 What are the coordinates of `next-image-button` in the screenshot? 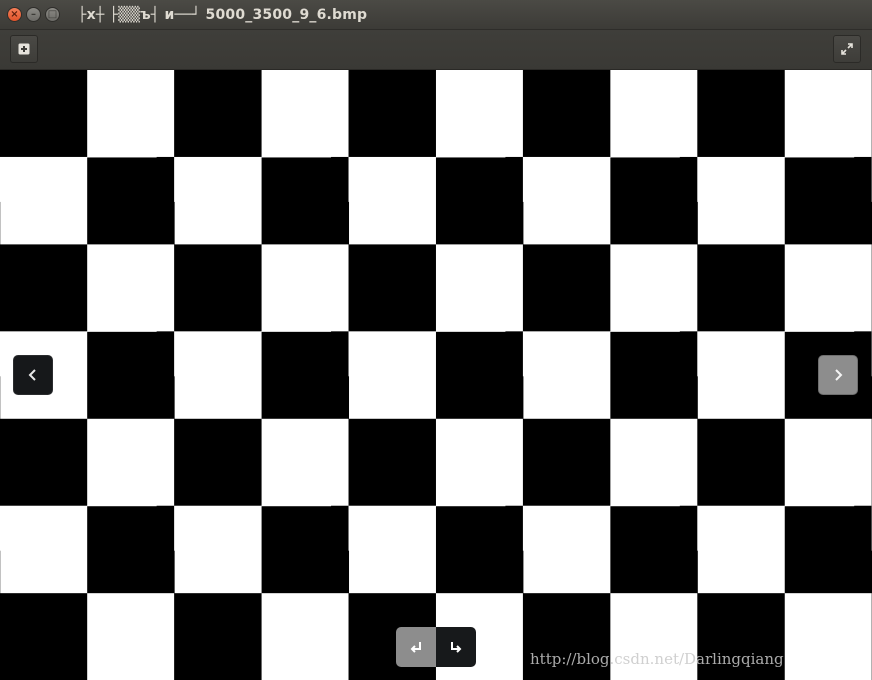 It's located at (838, 375).